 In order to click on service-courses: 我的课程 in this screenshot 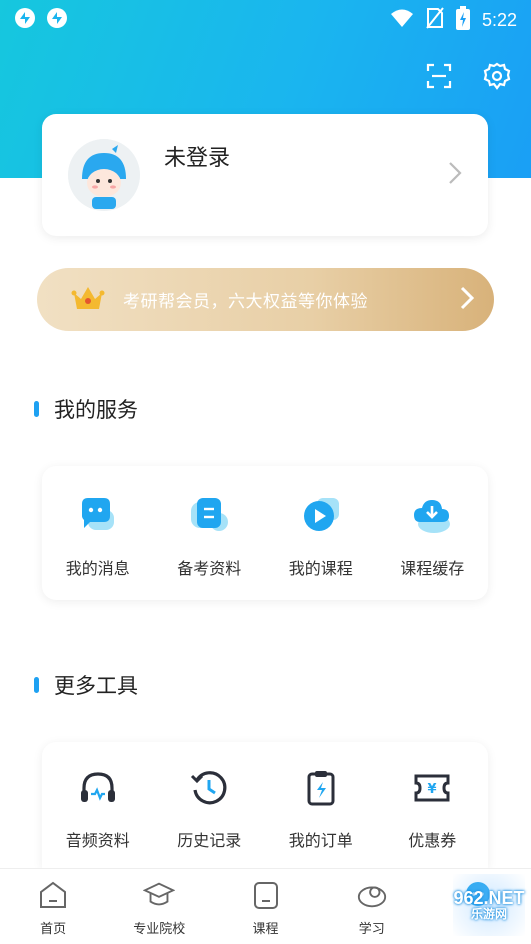, I will do `click(321, 533)`.